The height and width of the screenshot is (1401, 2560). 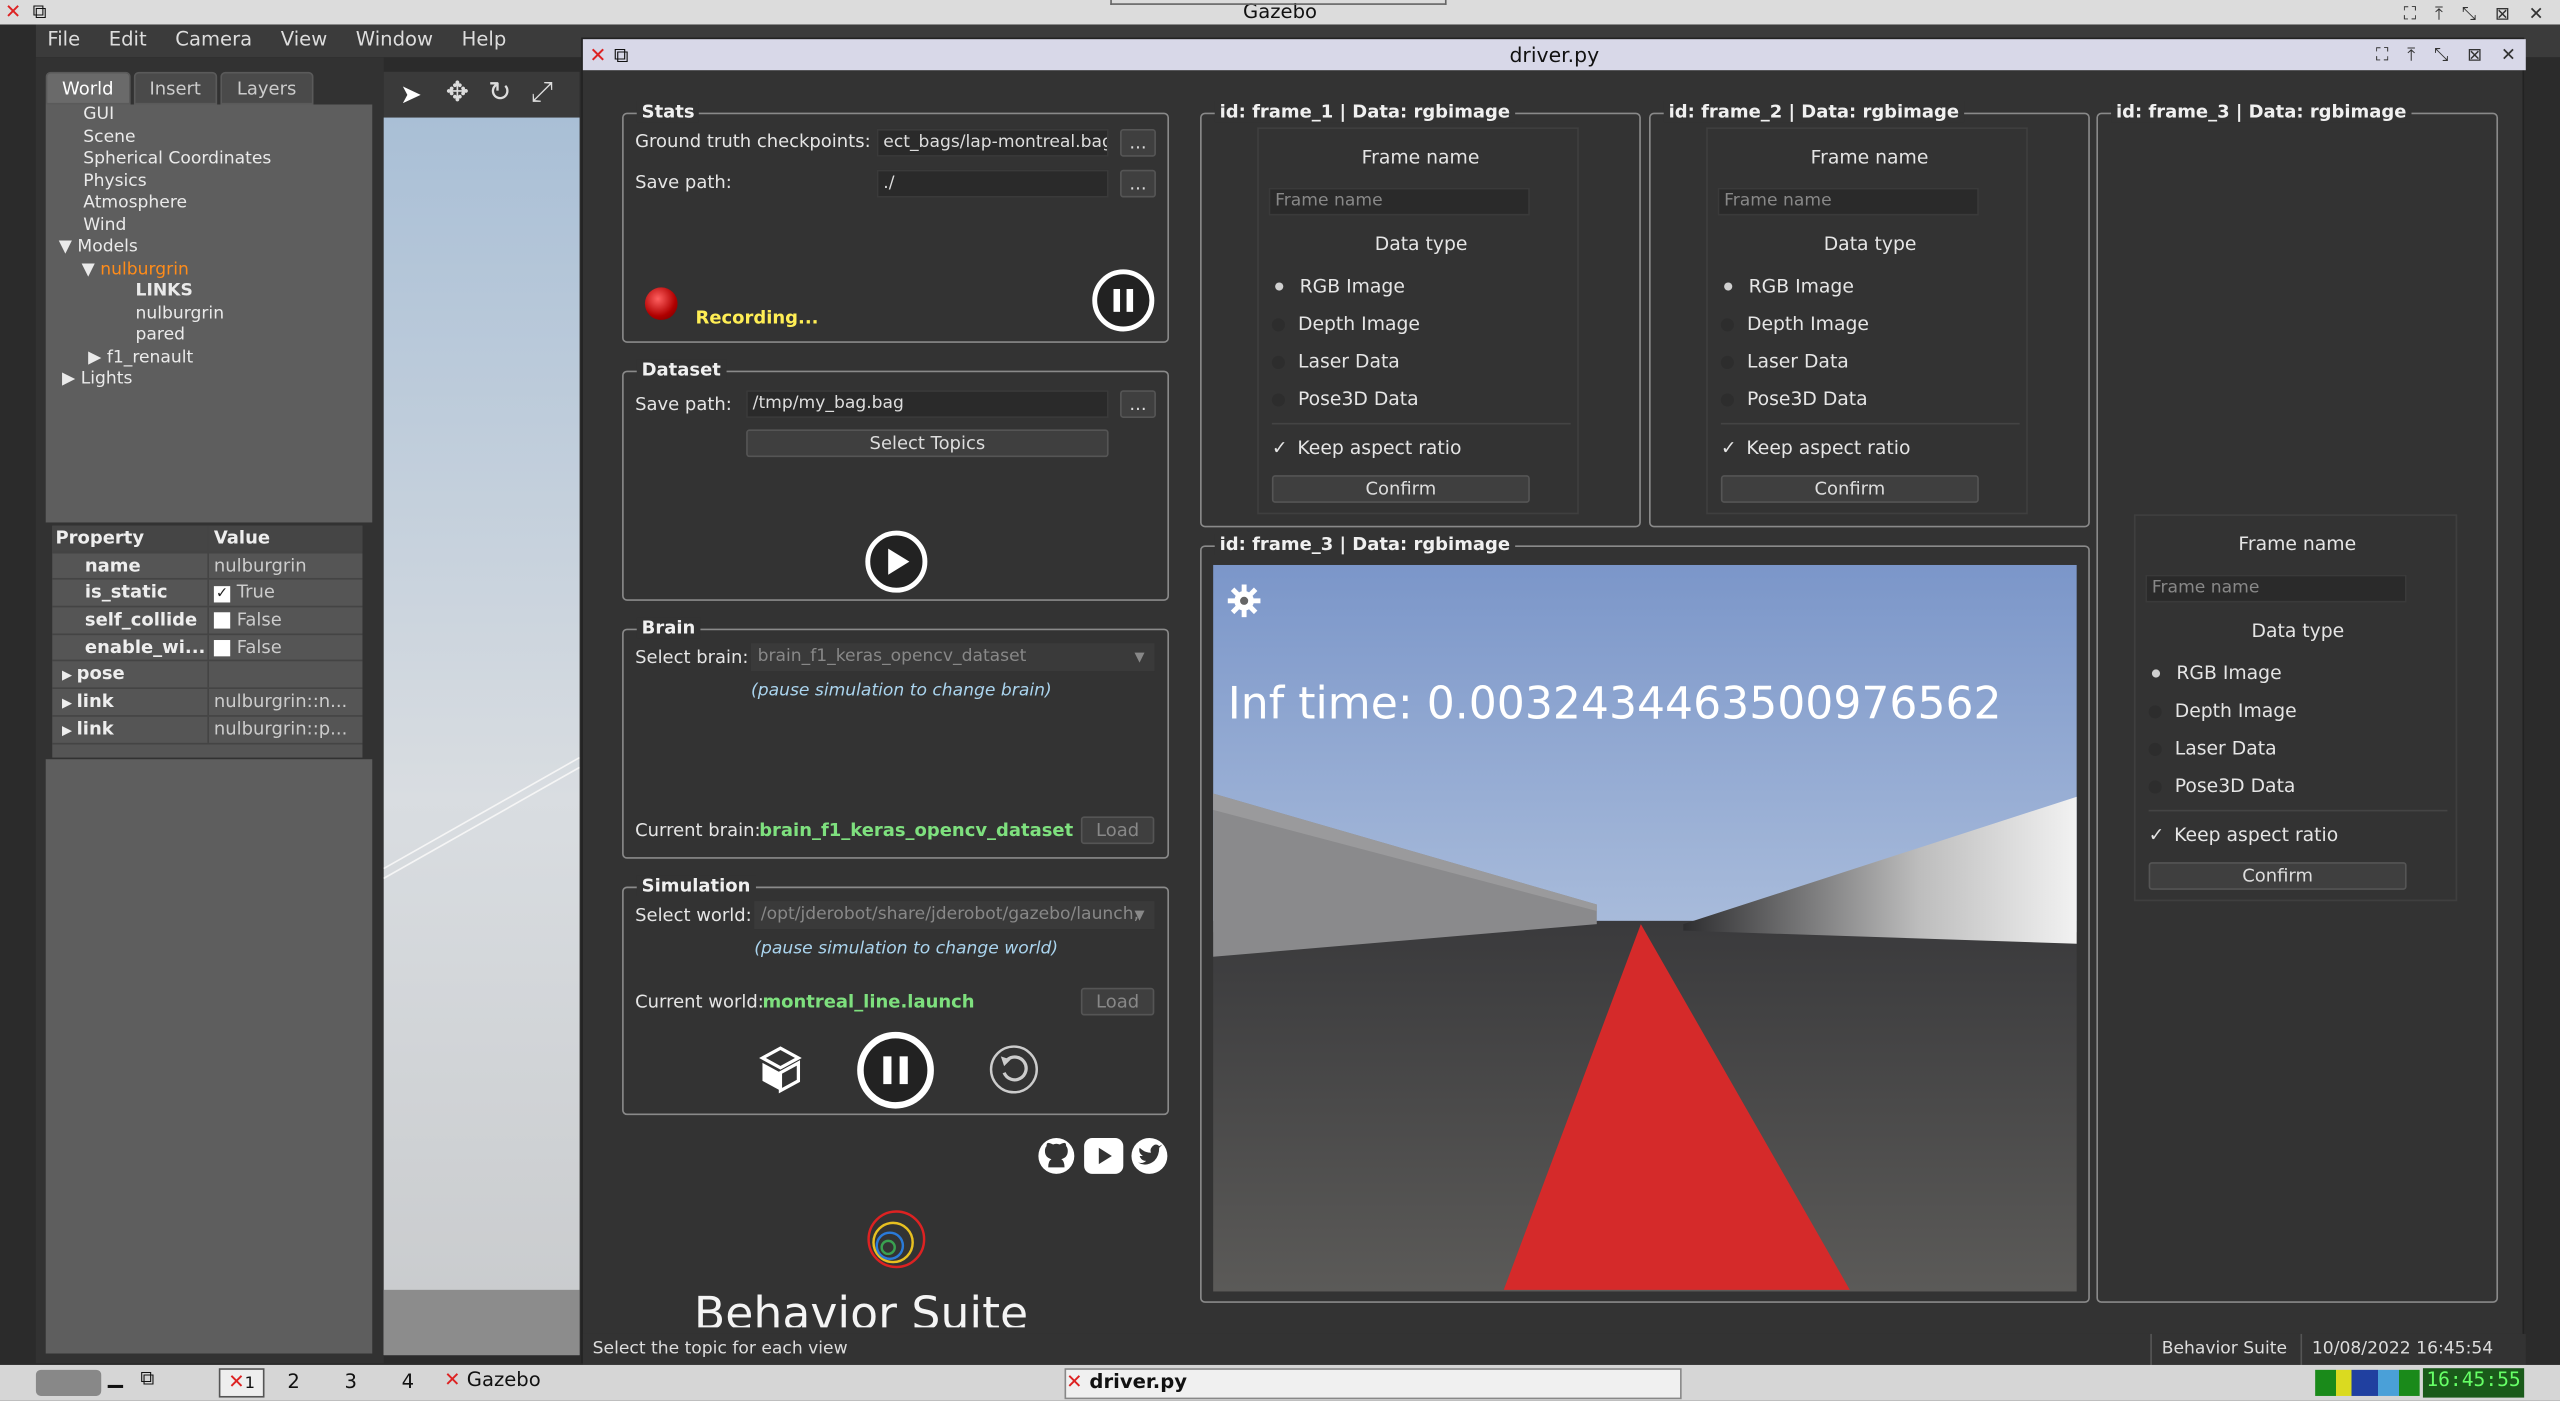 What do you see at coordinates (209, 336) in the screenshot?
I see `tree-item-link-pared: pared` at bounding box center [209, 336].